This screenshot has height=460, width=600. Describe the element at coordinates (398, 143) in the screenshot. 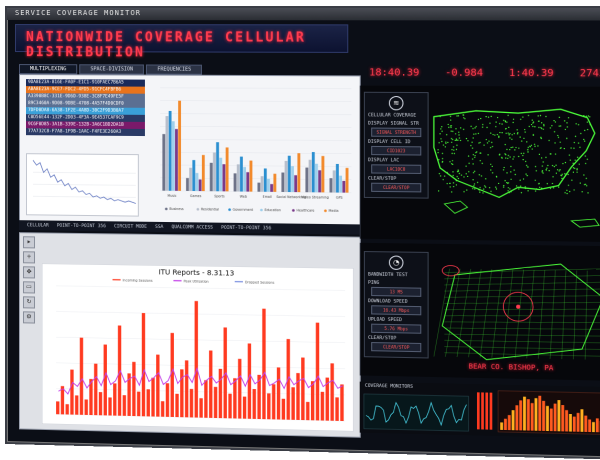

I see `cell-label-cellid: DISPLAY CELL ID` at that location.